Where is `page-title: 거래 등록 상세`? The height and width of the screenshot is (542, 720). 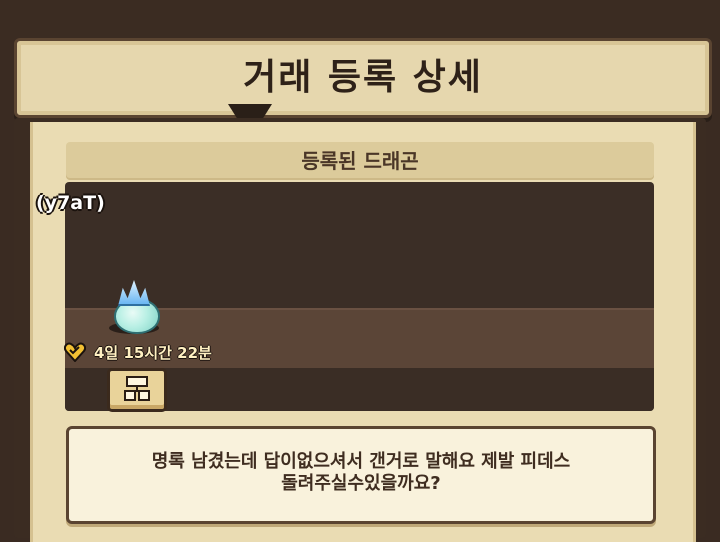
page-title: 거래 등록 상세 is located at coordinates (363, 77).